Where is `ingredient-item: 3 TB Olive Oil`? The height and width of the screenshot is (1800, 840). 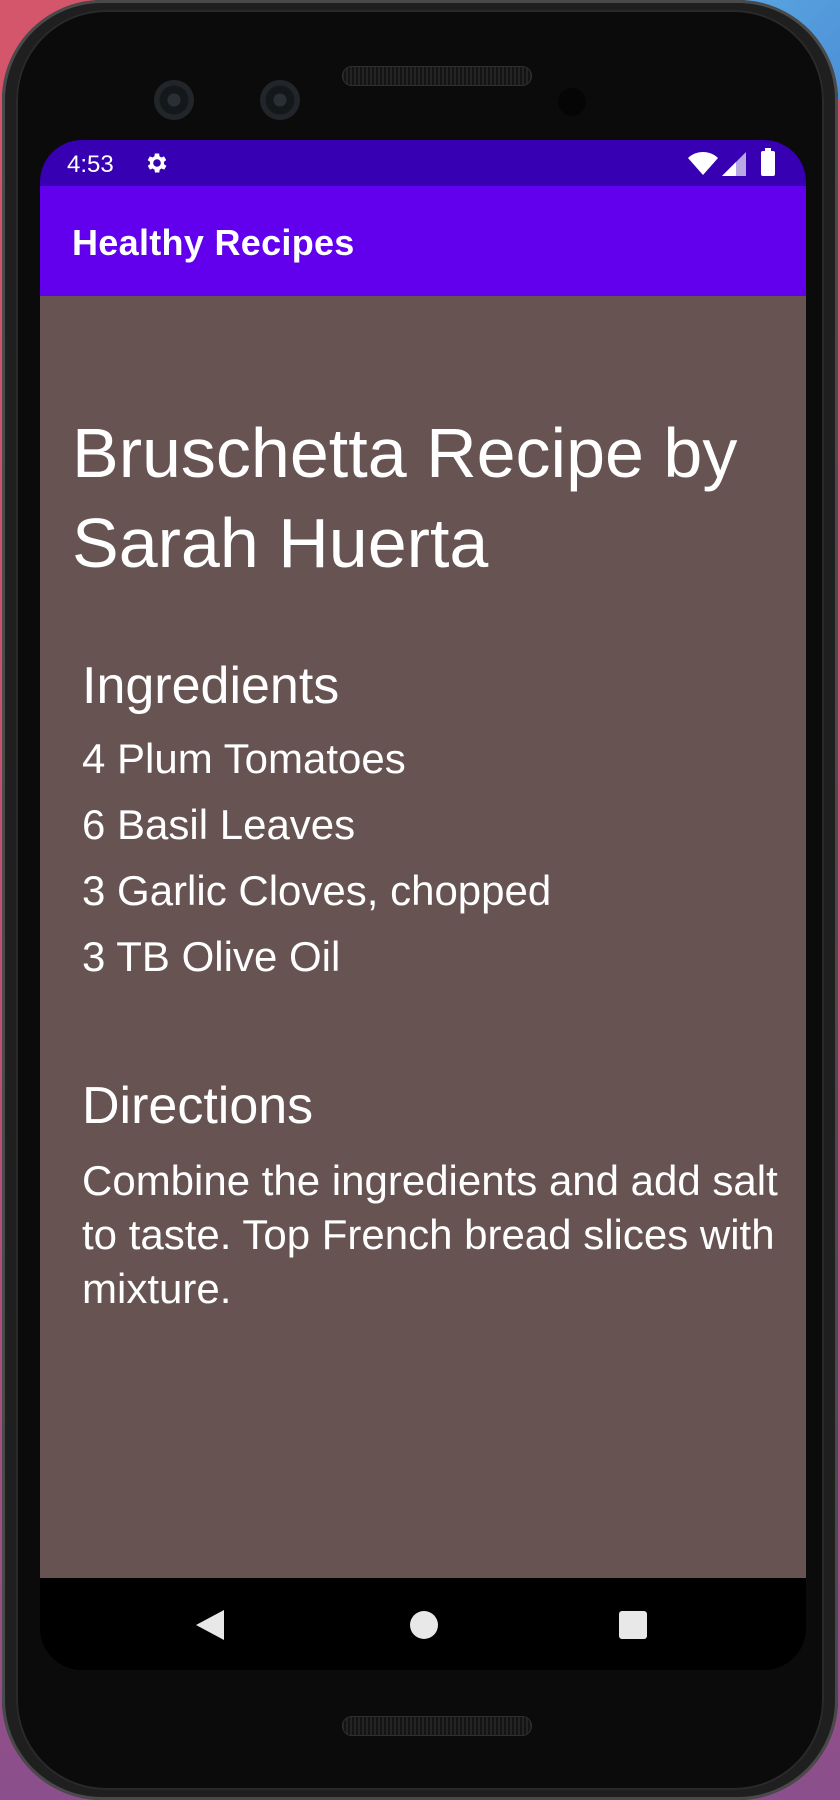 ingredient-item: 3 TB Olive Oil is located at coordinates (211, 956).